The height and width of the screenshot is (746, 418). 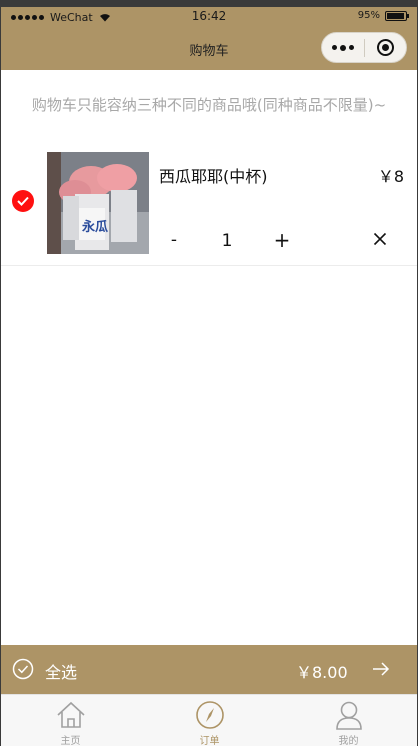 I want to click on battery-group: 95%, so click(x=383, y=15).